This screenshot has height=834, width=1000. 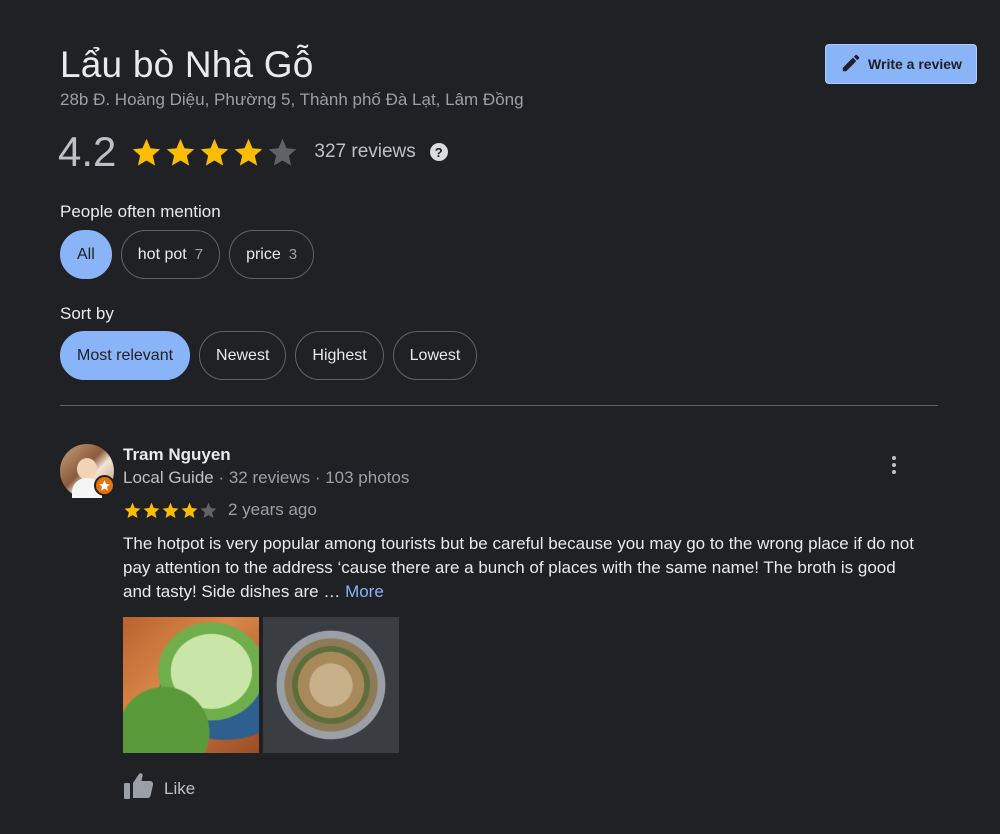 What do you see at coordinates (311, 477) in the screenshot?
I see `reviewer-stats: · 32 reviews · 103 photos` at bounding box center [311, 477].